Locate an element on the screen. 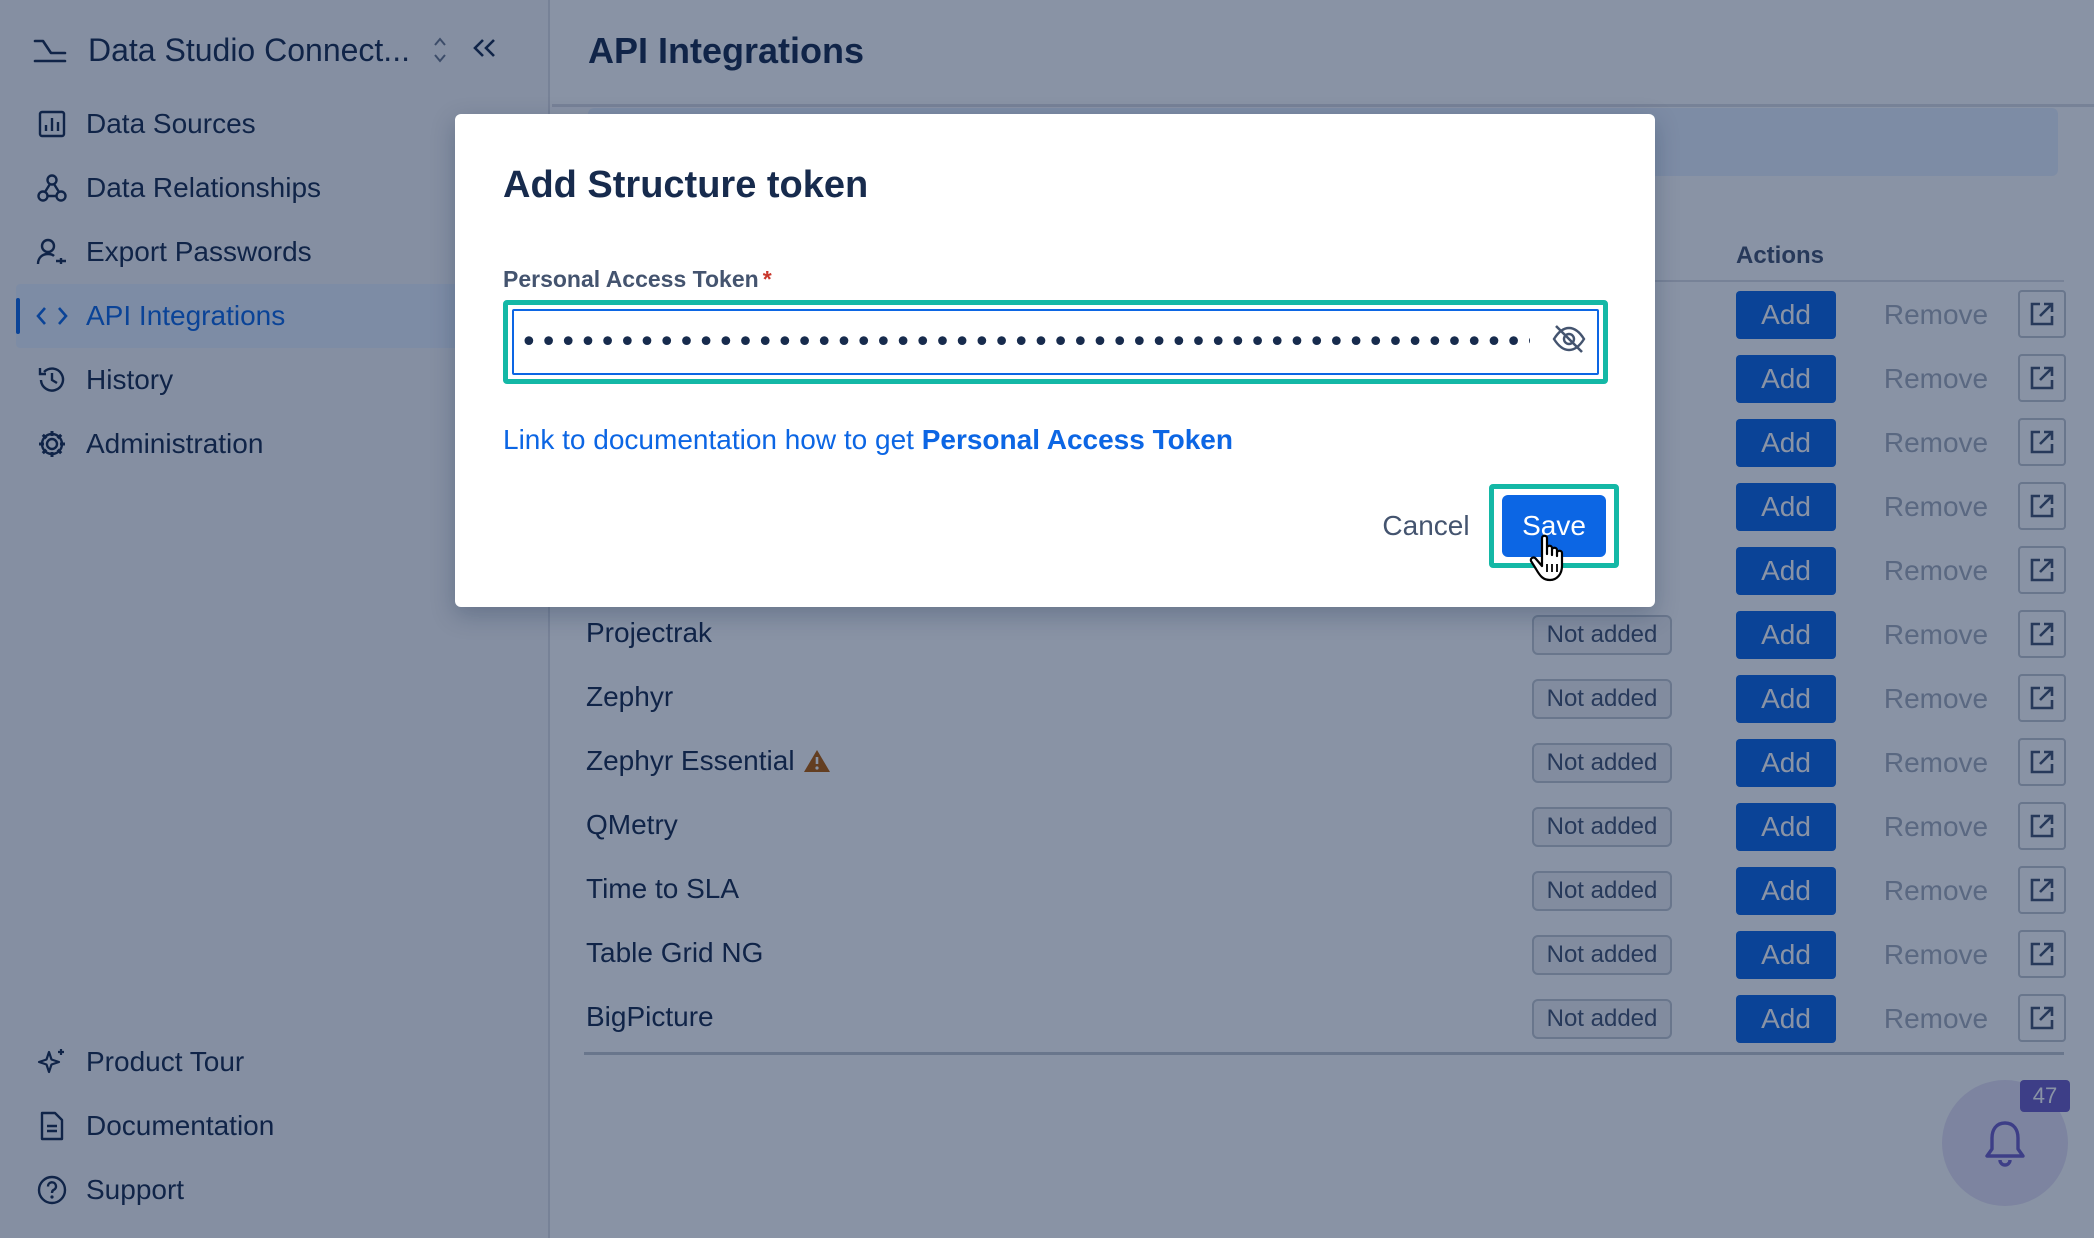  dialog-title: Add Structure token is located at coordinates (686, 185).